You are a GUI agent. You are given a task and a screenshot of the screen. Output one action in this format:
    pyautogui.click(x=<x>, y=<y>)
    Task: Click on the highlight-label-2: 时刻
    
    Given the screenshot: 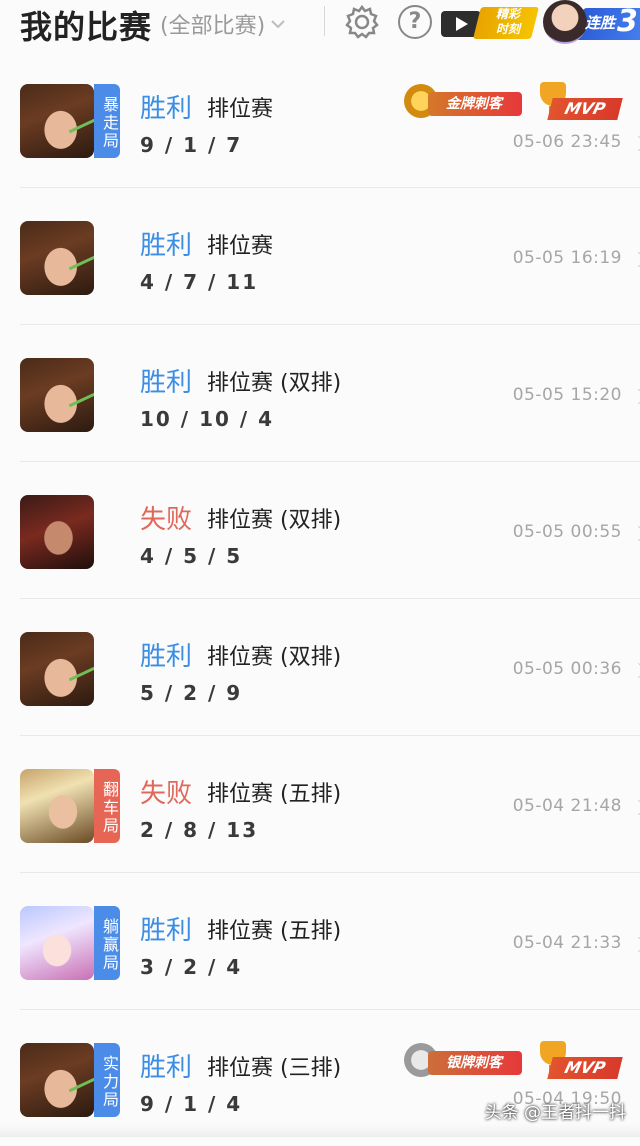 What is the action you would take?
    pyautogui.click(x=507, y=29)
    